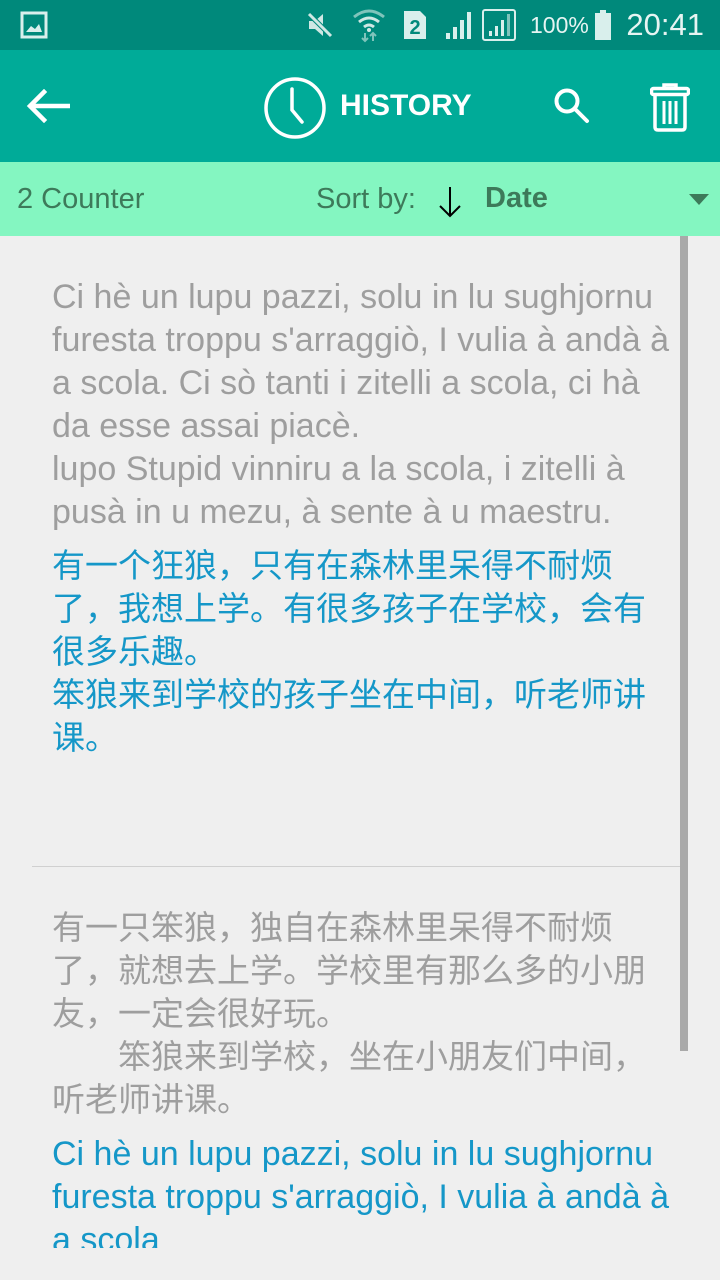  I want to click on sort-bar: 2 Counter Sort by: Date, so click(360, 199).